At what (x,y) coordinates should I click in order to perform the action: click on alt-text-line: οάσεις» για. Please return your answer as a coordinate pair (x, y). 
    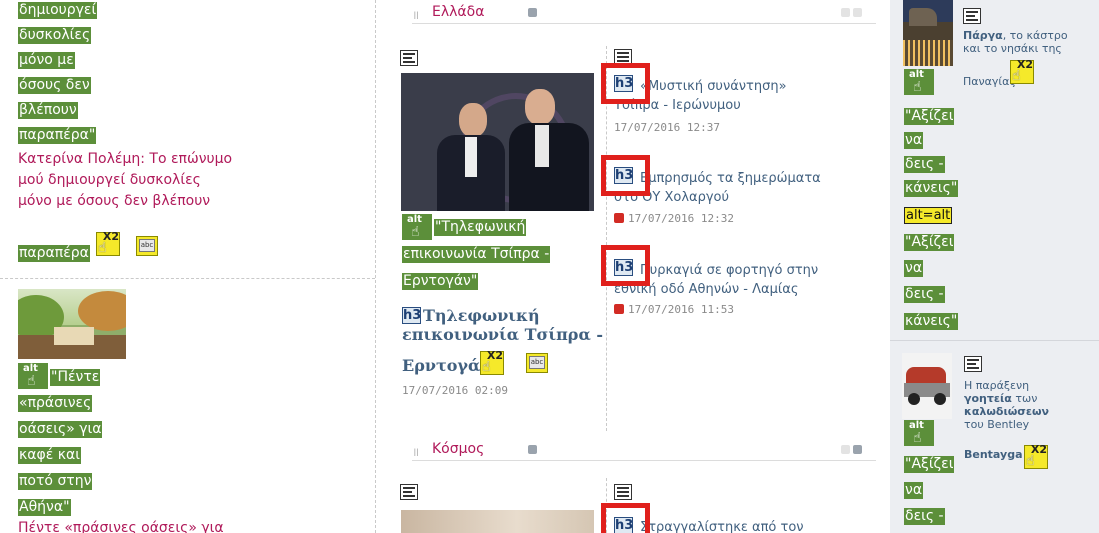
    Looking at the image, I should click on (60, 429).